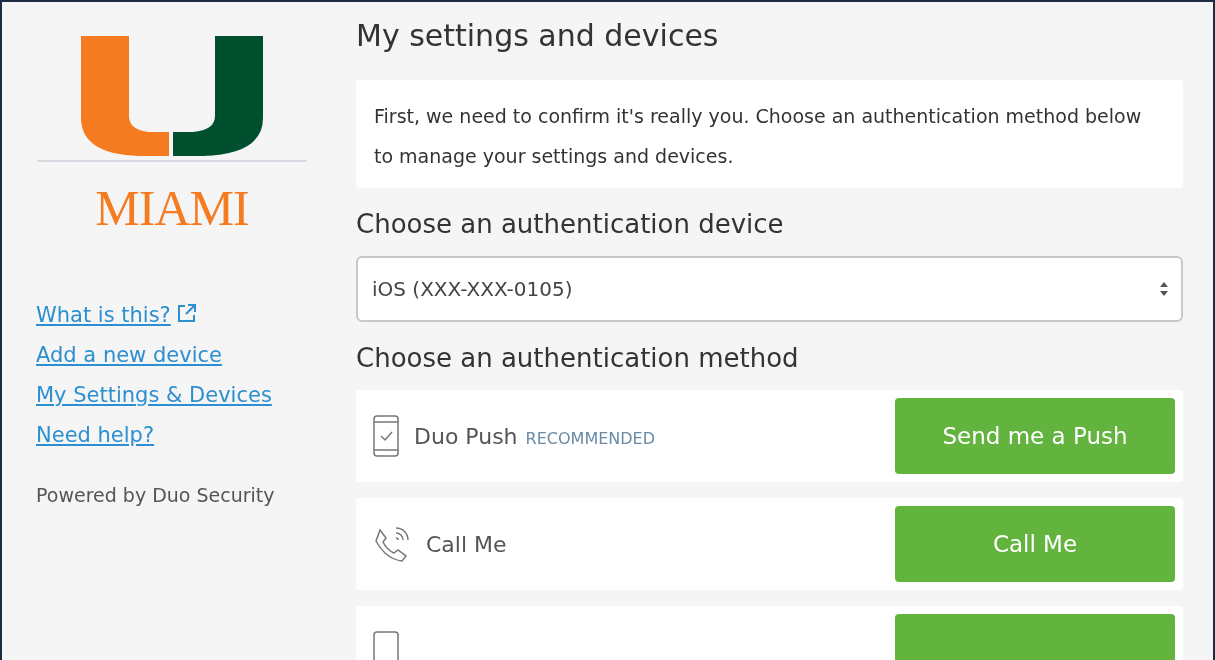 The height and width of the screenshot is (660, 1215). What do you see at coordinates (172, 208) in the screenshot?
I see `logo-wordmark: MIAMI` at bounding box center [172, 208].